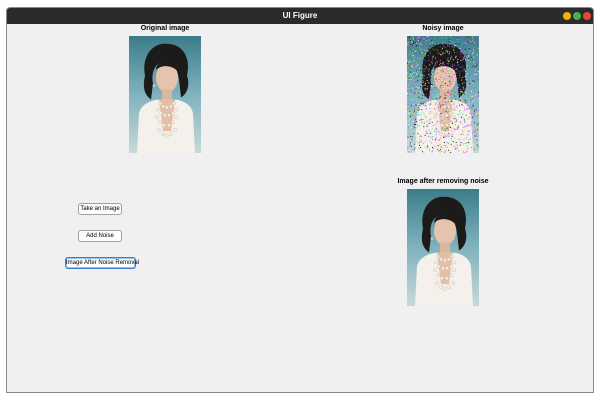  Describe the element at coordinates (102, 263) in the screenshot. I see `noise-removal-button: Image After Noise Removal` at that location.